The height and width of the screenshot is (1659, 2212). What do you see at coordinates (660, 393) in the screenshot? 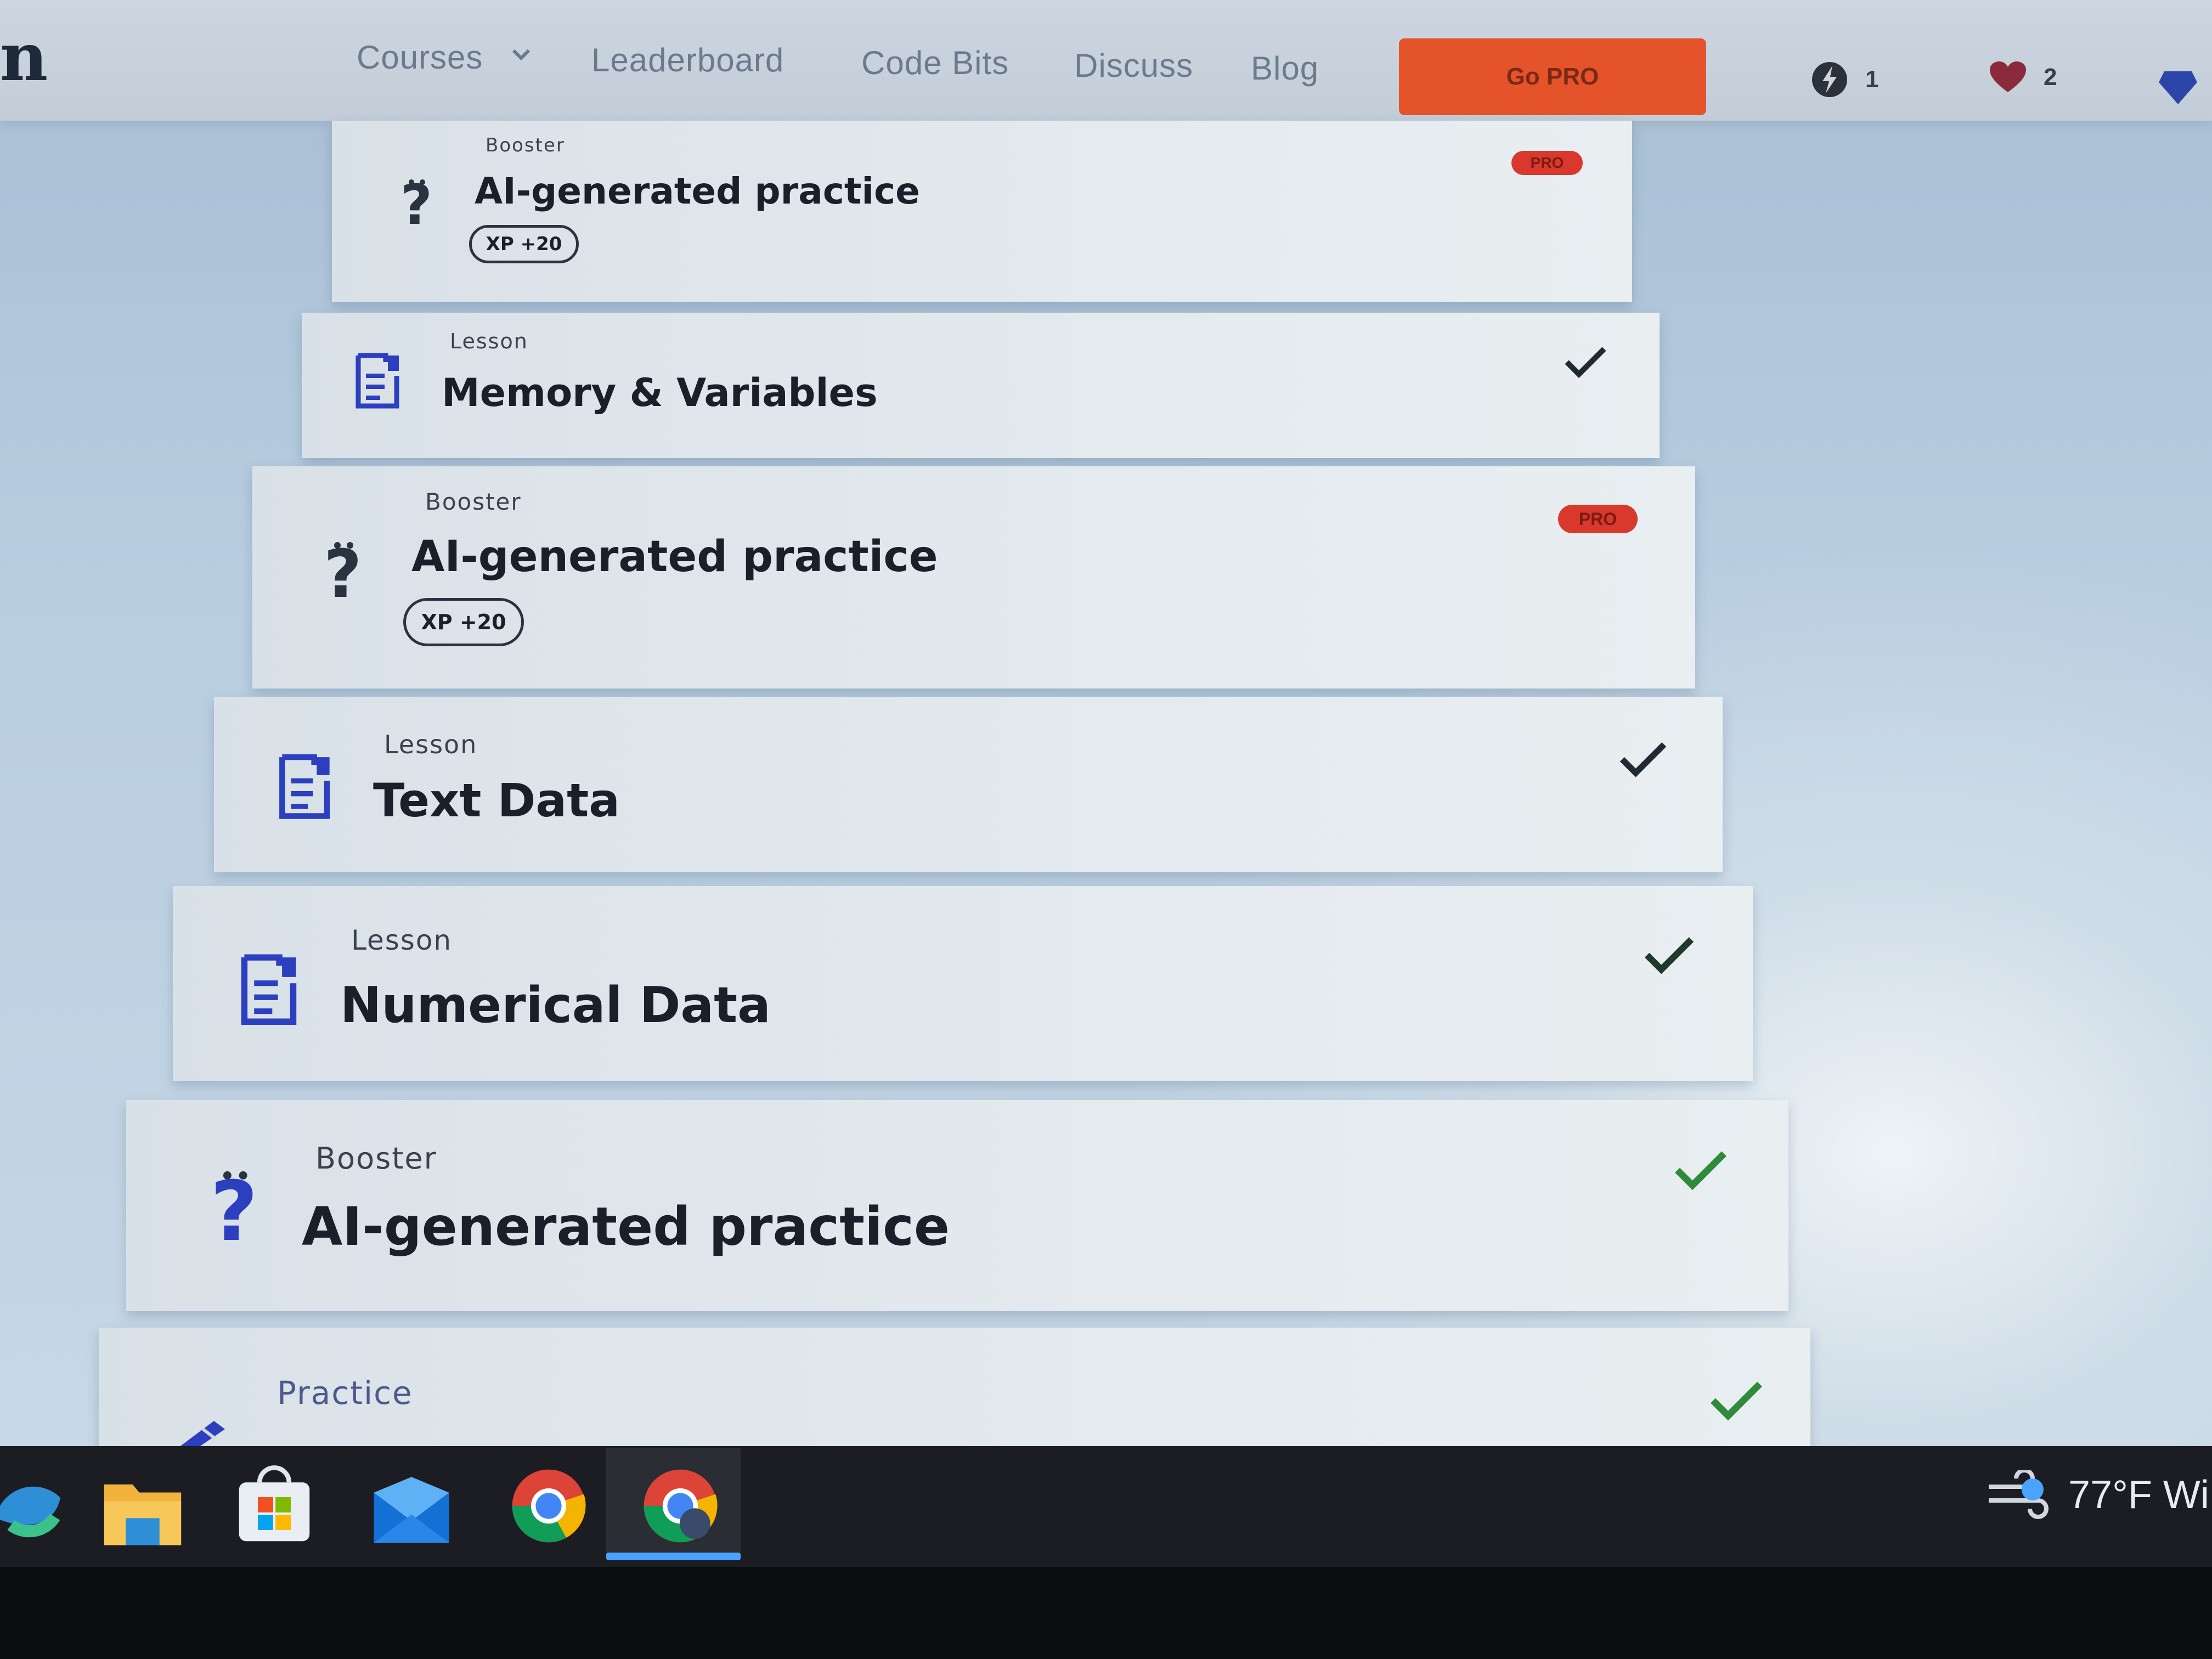
I see `item-title: Memory & Variables` at bounding box center [660, 393].